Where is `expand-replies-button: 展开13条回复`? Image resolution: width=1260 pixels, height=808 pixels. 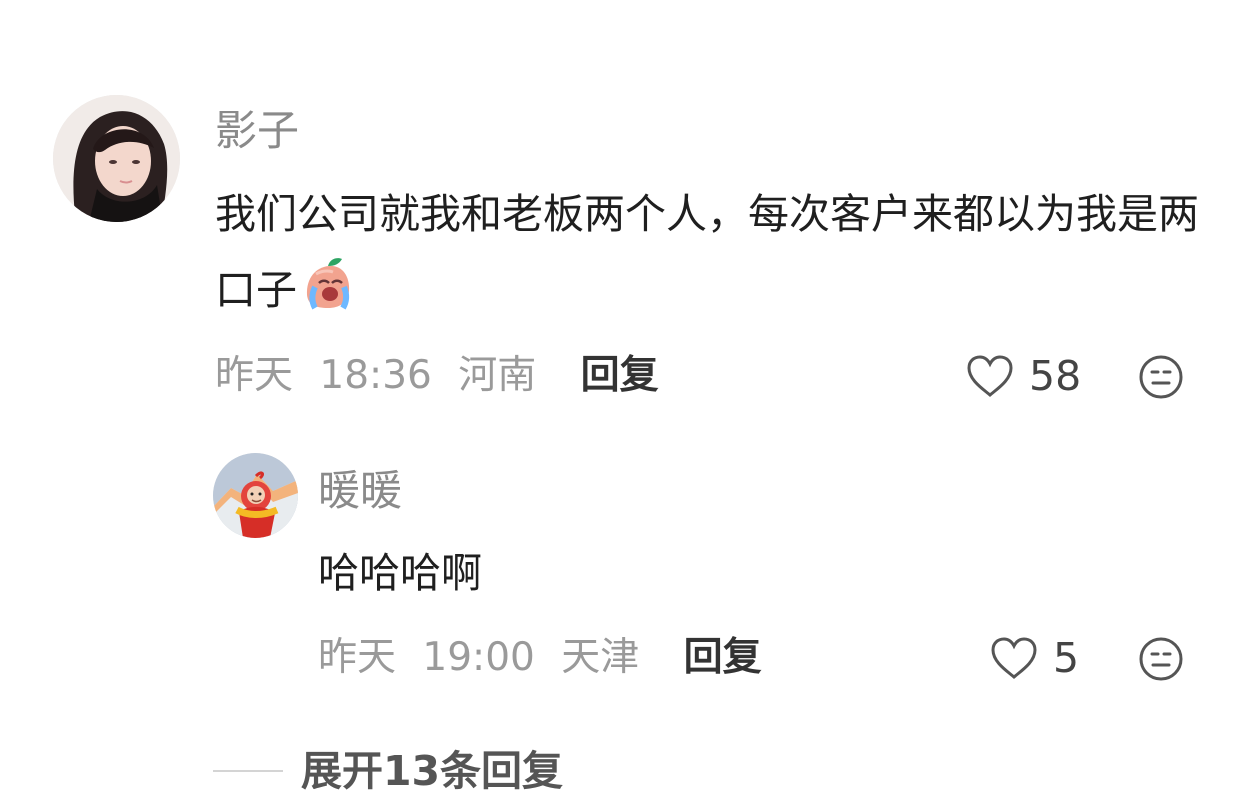
expand-replies-button: 展开13条回复 is located at coordinates (388, 771).